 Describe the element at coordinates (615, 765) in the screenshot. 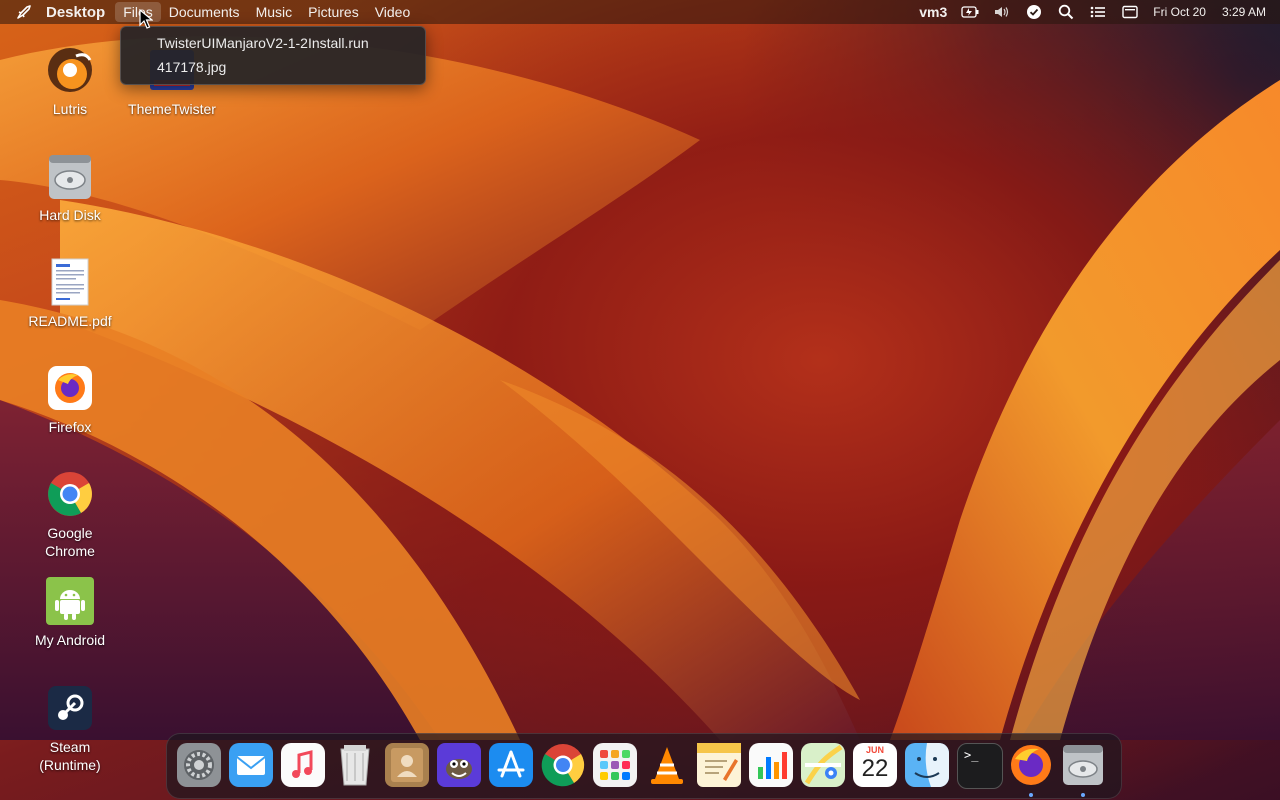

I see `launchpad-icon` at that location.